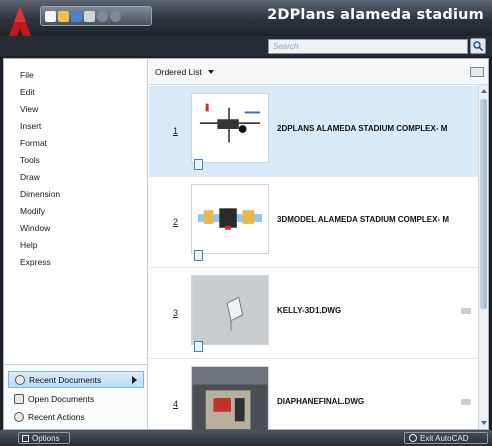 This screenshot has width=492, height=446. What do you see at coordinates (321, 401) in the screenshot?
I see `document-name: DIAPHANEFINAL.DWG` at bounding box center [321, 401].